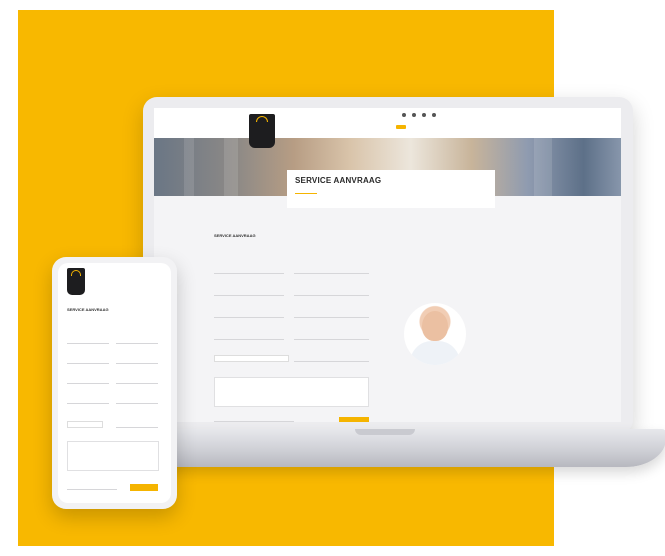 This screenshot has height=556, width=665. I want to click on nav-cta-button, so click(401, 127).